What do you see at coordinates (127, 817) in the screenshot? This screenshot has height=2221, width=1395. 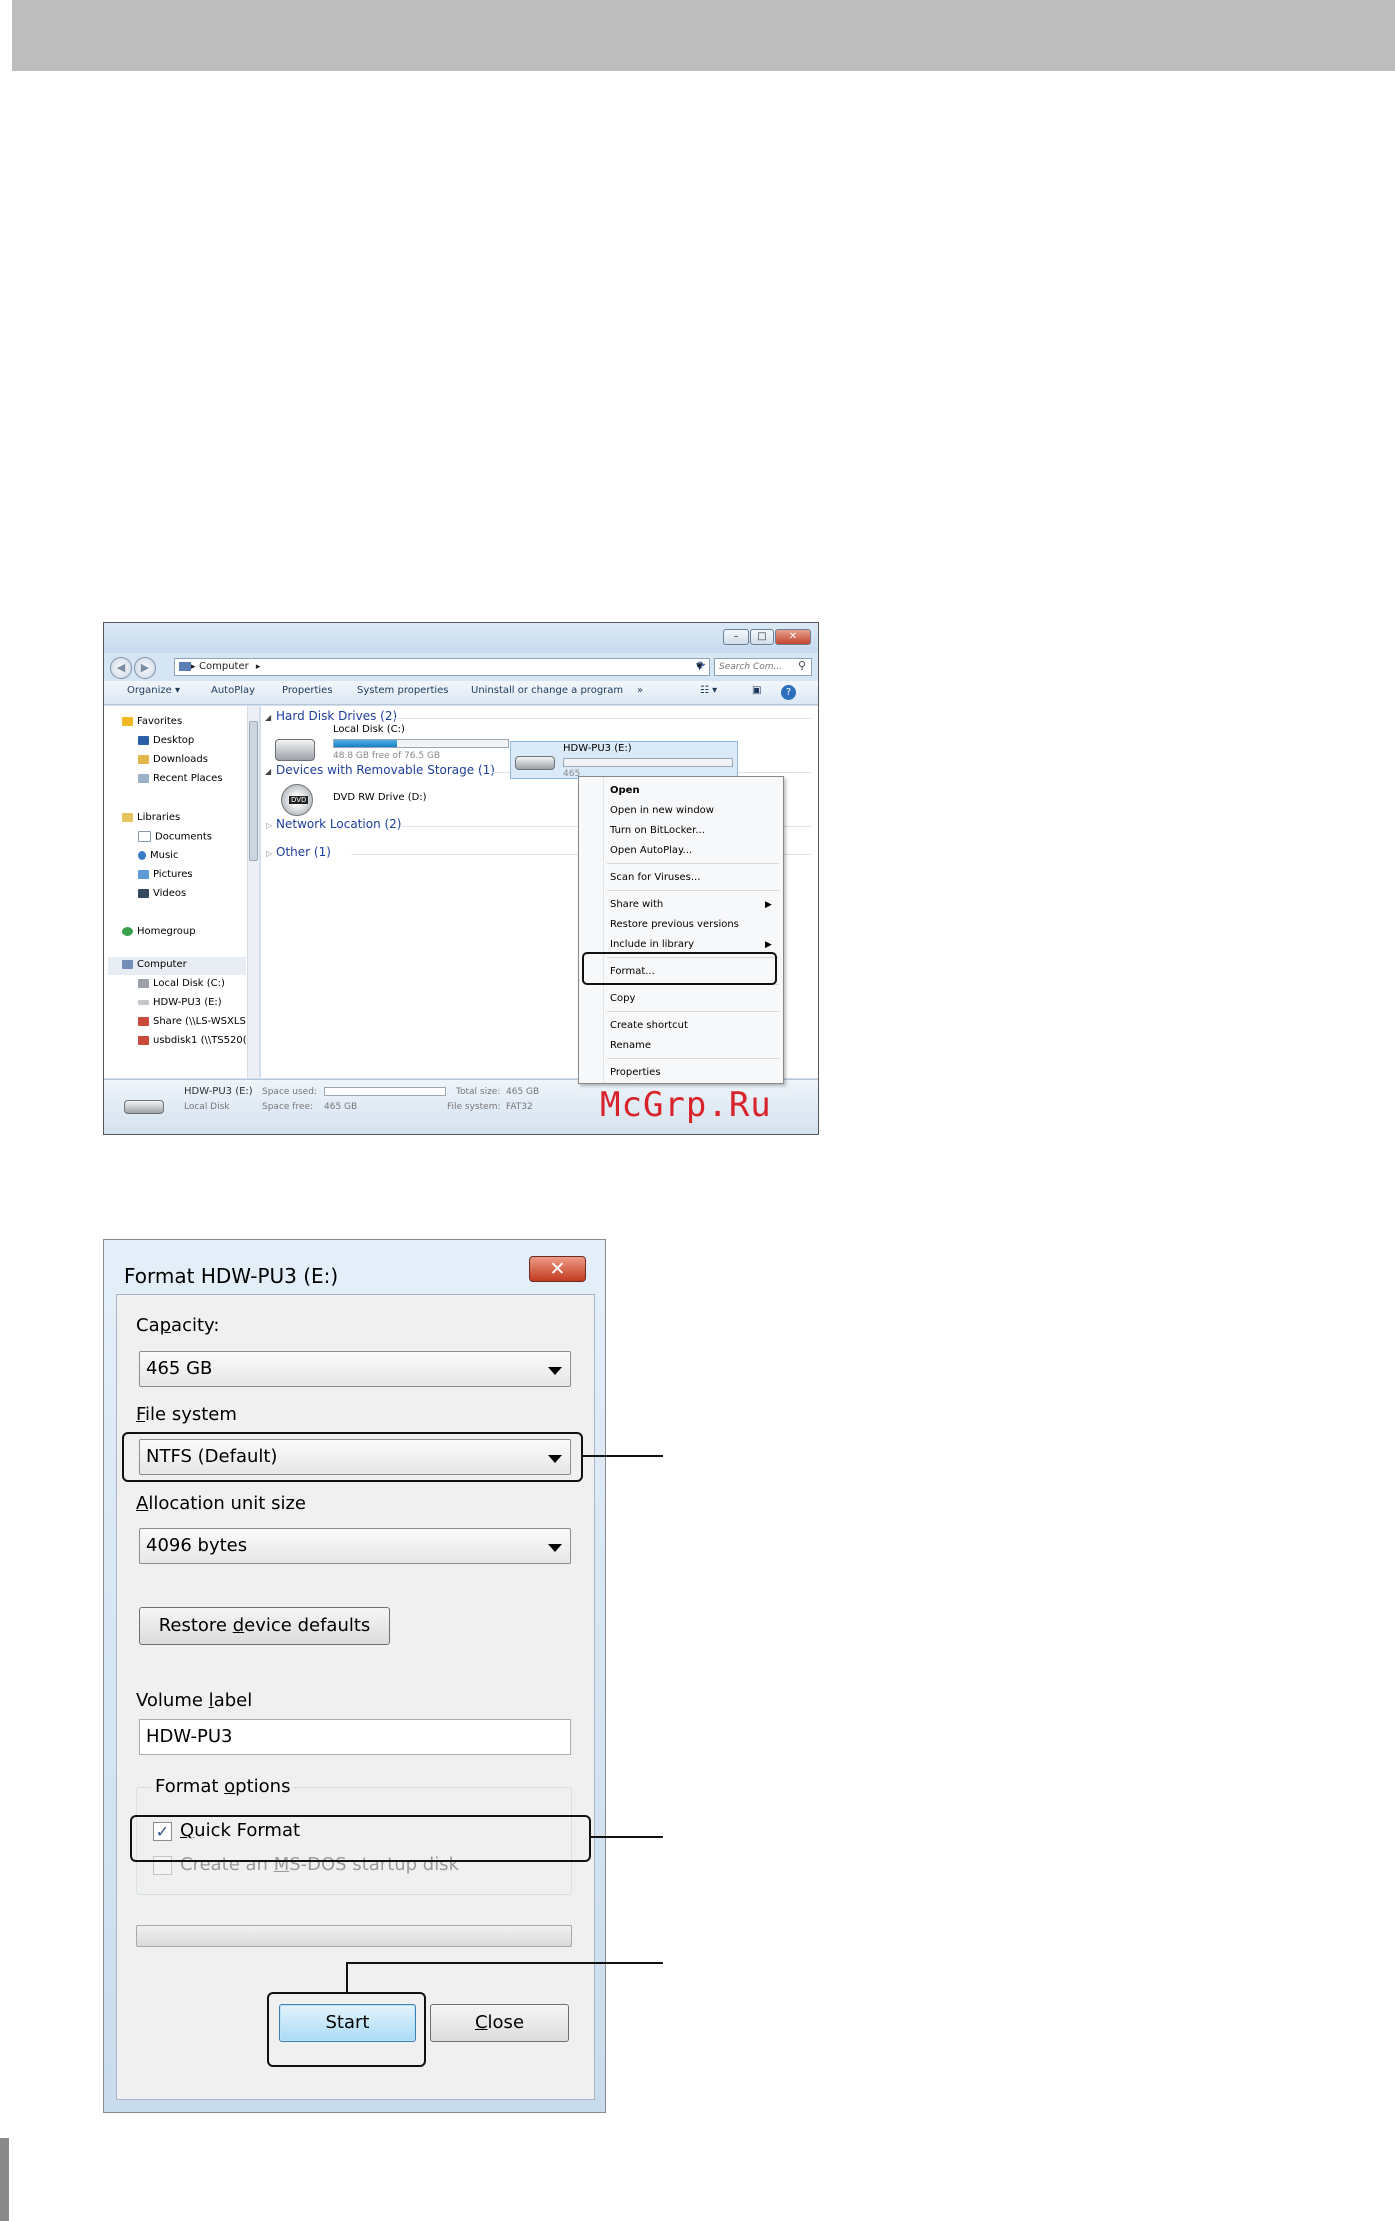 I see `libraries-icon` at bounding box center [127, 817].